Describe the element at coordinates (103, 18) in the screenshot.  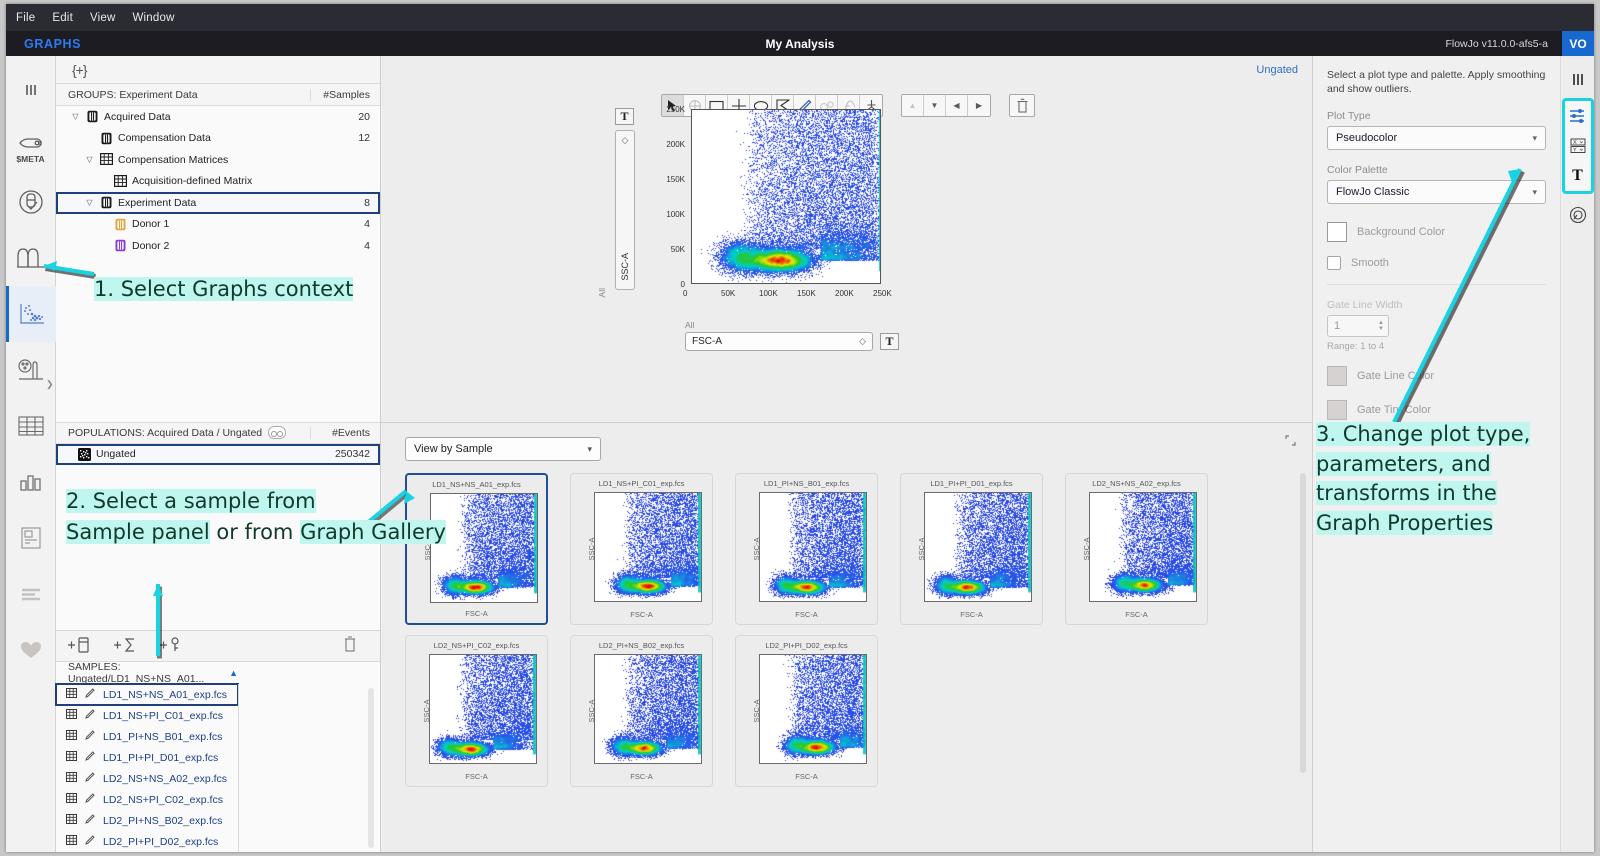
I see `menu-view: View` at that location.